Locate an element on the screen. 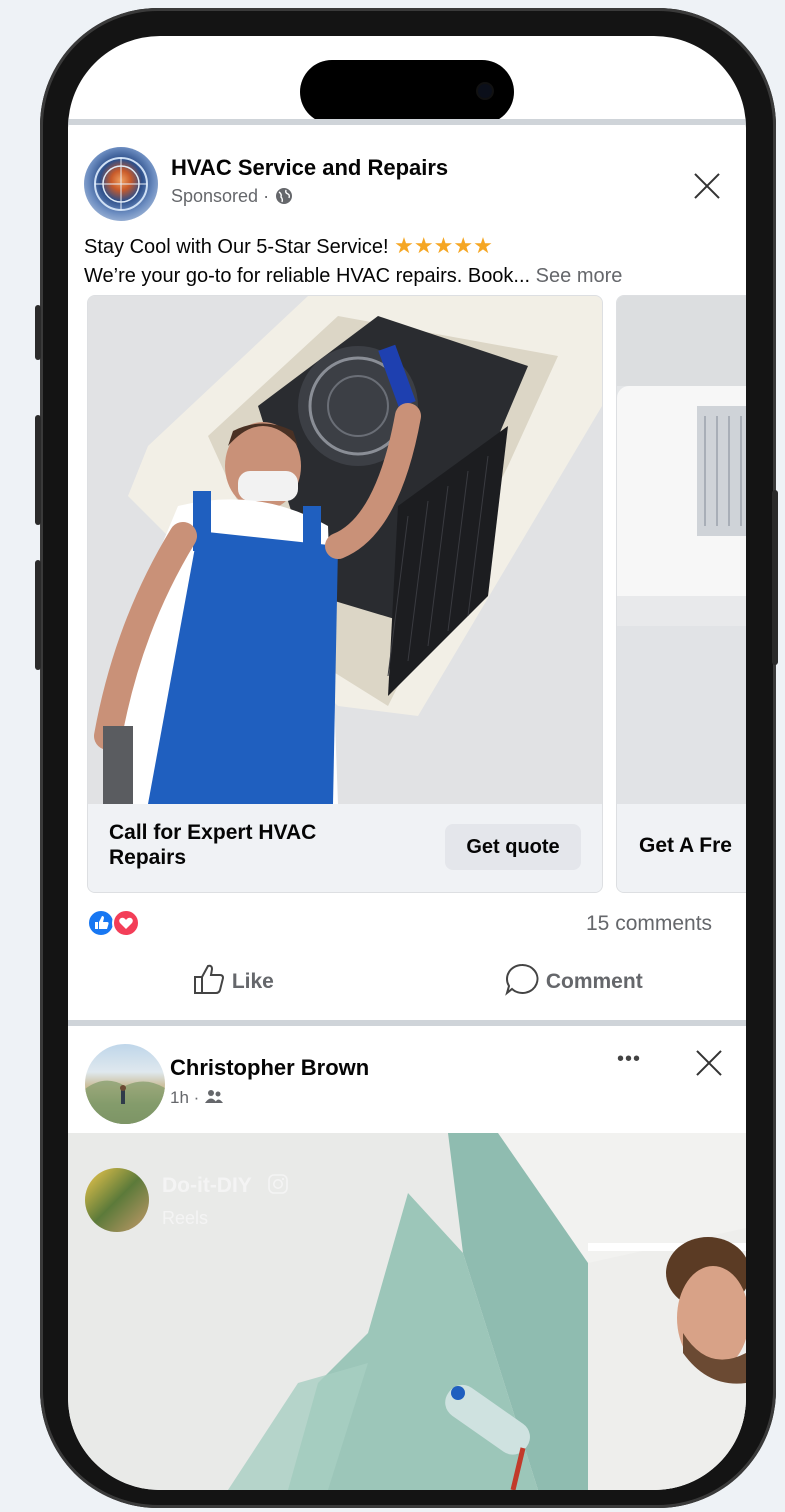 The height and width of the screenshot is (1512, 785). reel-subtitle: Reels is located at coordinates (185, 1218).